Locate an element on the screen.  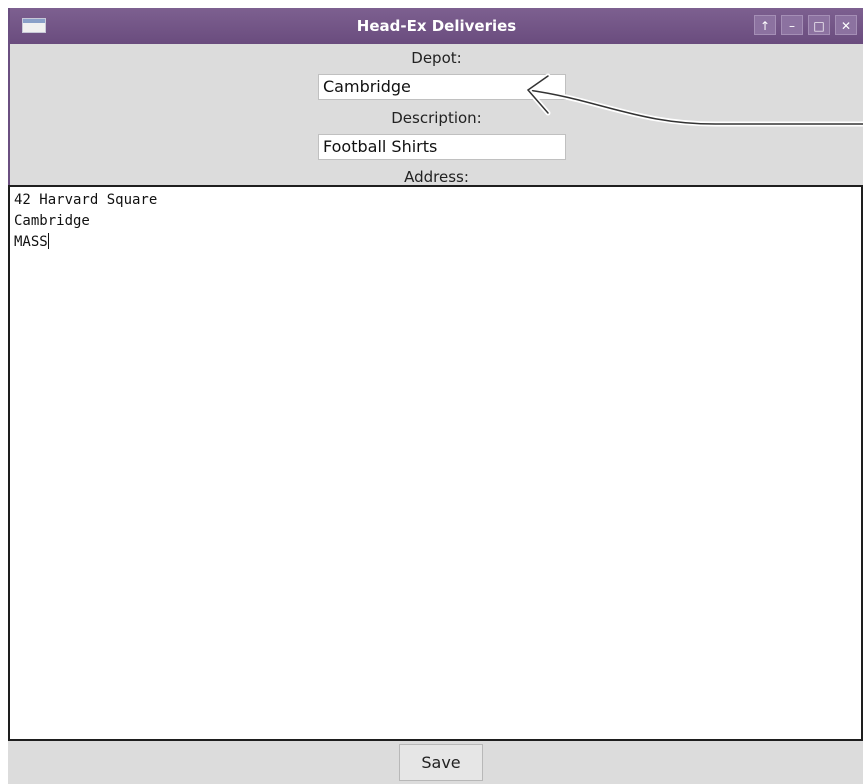
description-label: Description: is located at coordinates (436, 118).